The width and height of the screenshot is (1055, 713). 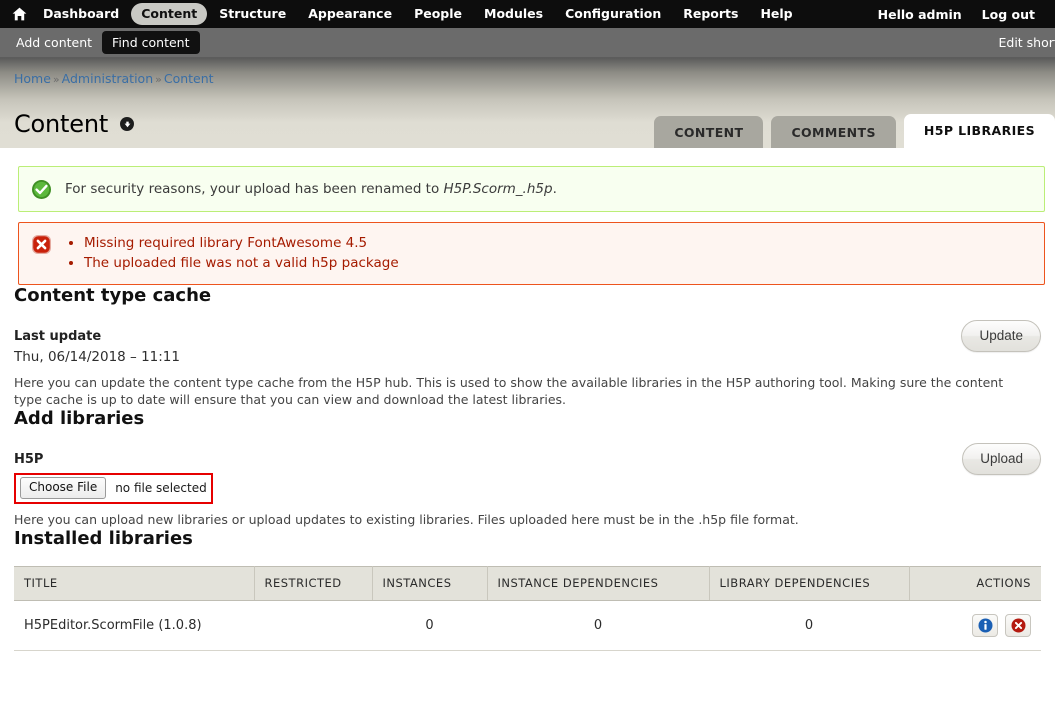 What do you see at coordinates (313, 625) in the screenshot?
I see `cell-restricted` at bounding box center [313, 625].